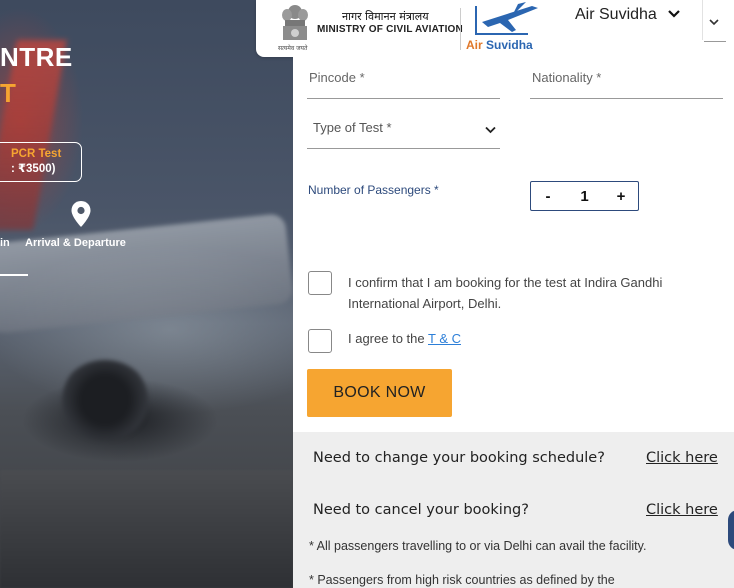  Describe the element at coordinates (702, 20) in the screenshot. I see `nav-separator` at that location.